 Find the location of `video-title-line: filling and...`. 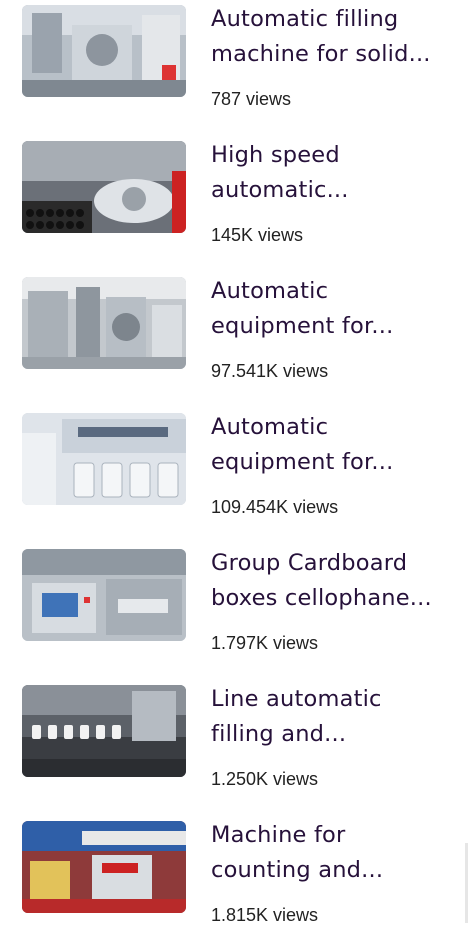

video-title-line: filling and... is located at coordinates (279, 734).